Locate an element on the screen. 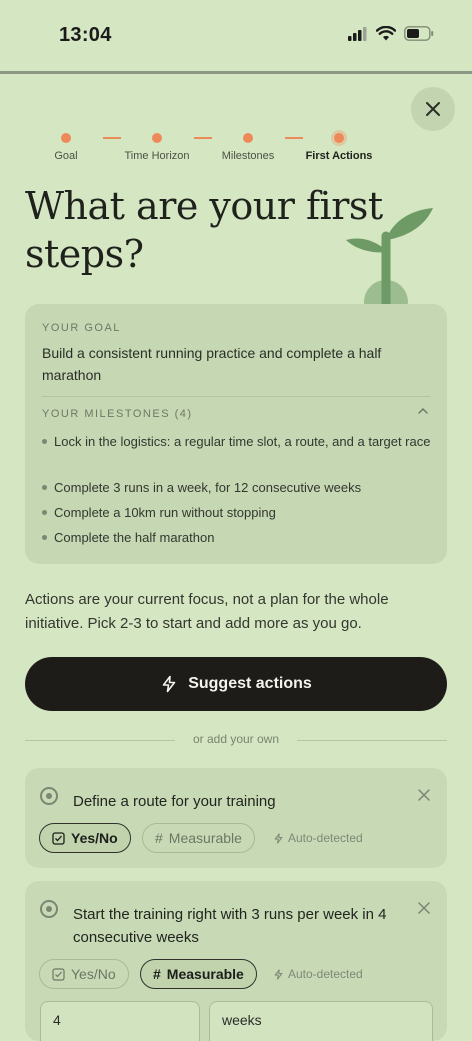  milestones-label: YOUR MILESTONES (4) is located at coordinates (117, 414).